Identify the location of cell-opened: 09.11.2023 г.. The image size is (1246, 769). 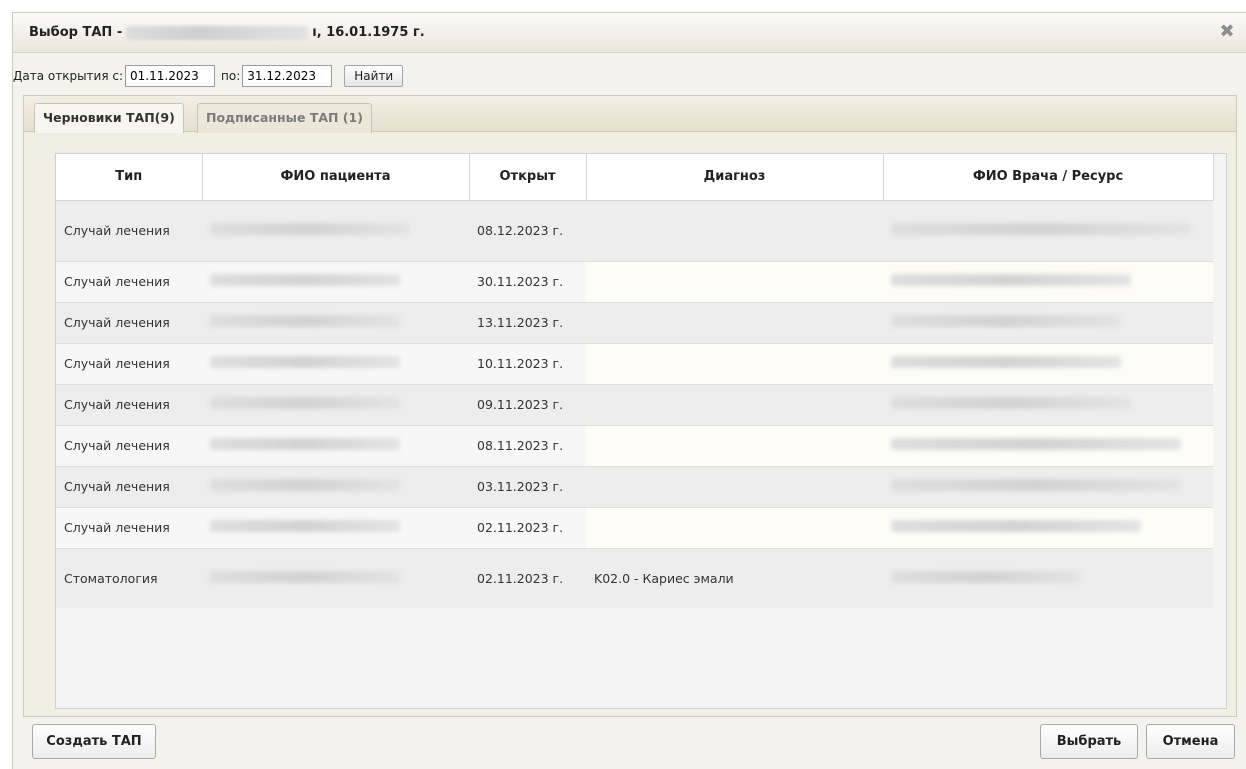
(527, 404).